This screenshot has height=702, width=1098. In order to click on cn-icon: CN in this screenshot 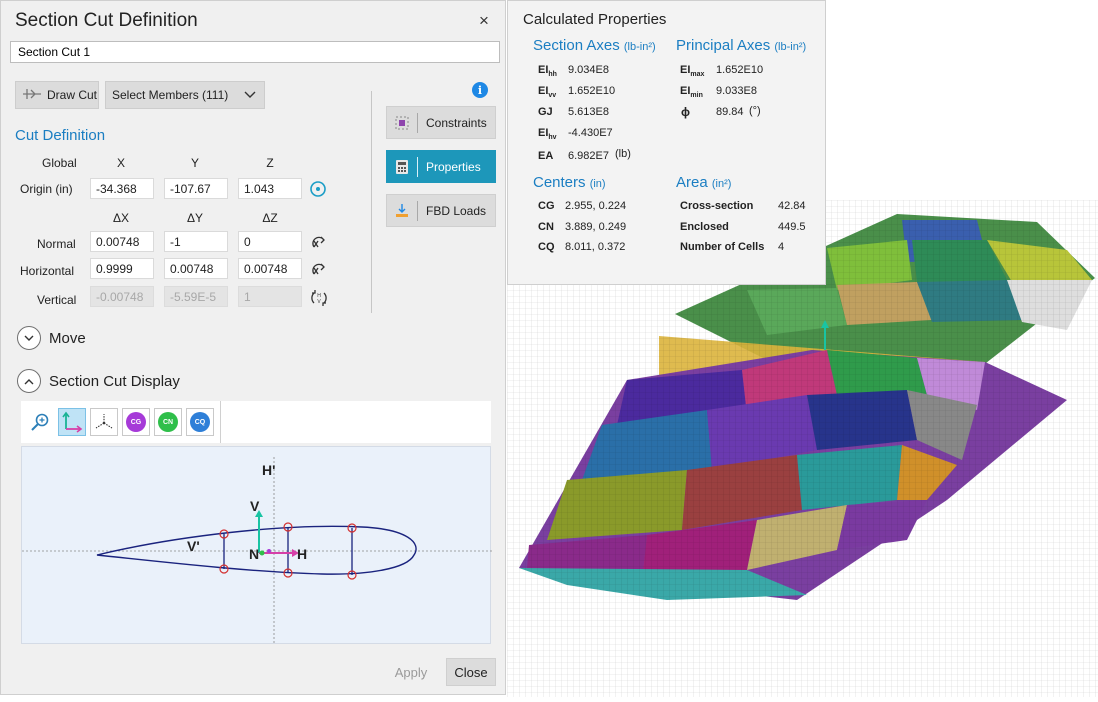, I will do `click(168, 422)`.